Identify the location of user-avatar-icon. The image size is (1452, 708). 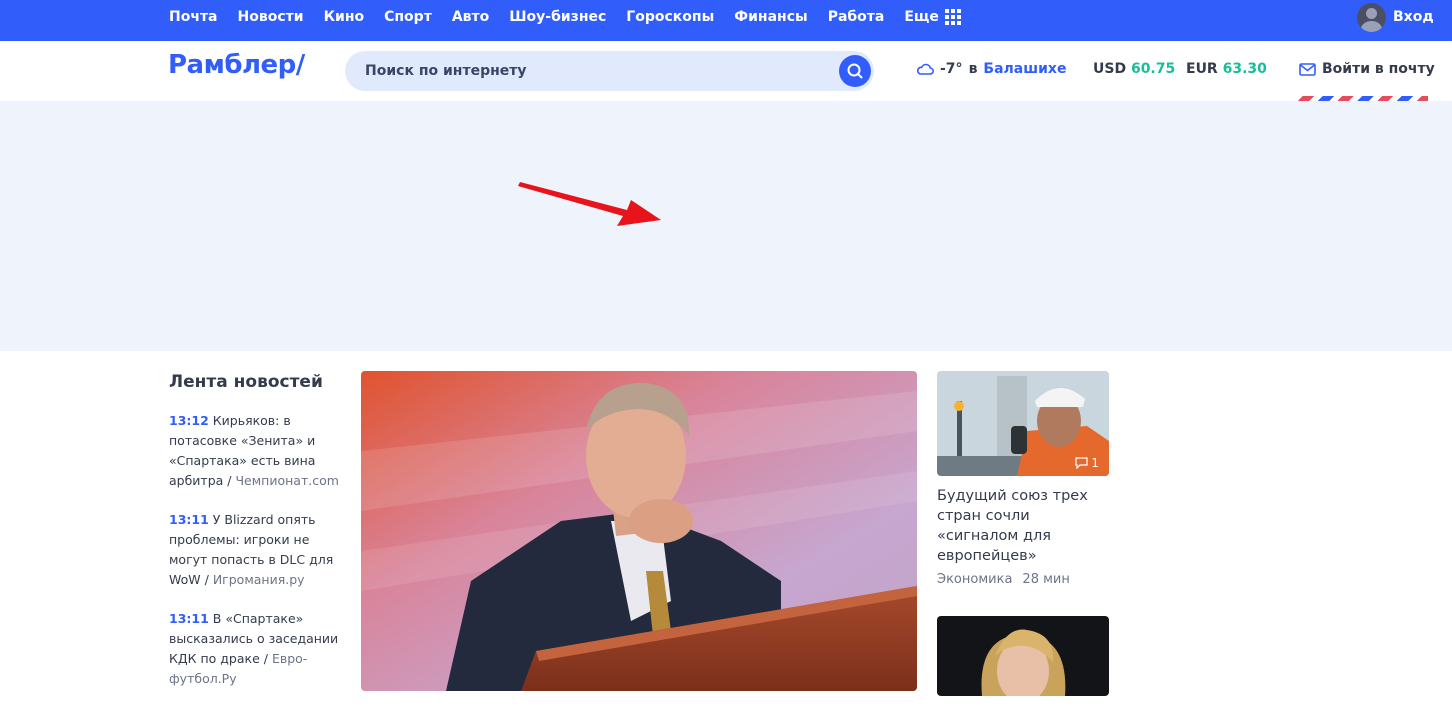
(1371, 17).